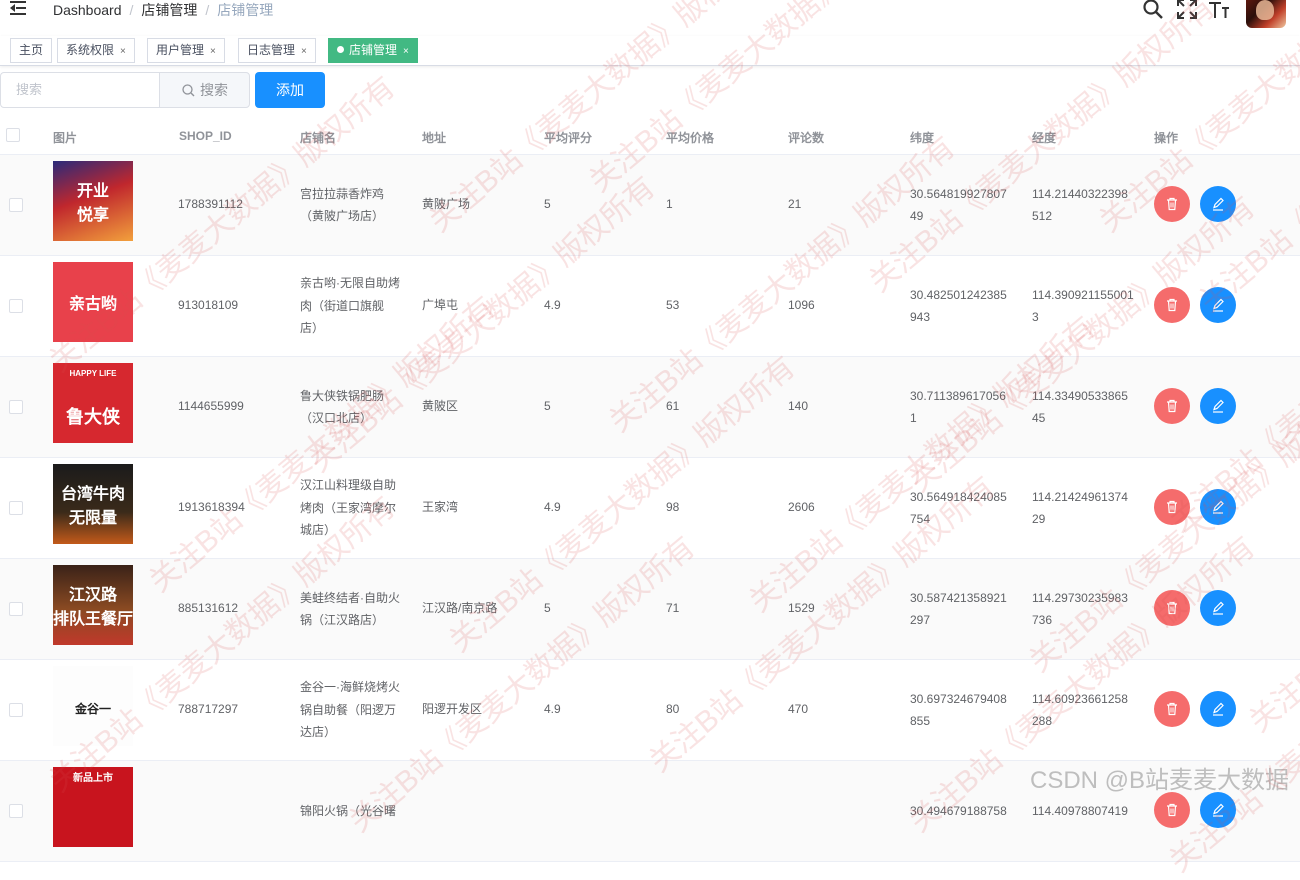 This screenshot has width=1300, height=880. What do you see at coordinates (350, 283) in the screenshot?
I see `cell-line: 亲古哟·无限自助烤` at bounding box center [350, 283].